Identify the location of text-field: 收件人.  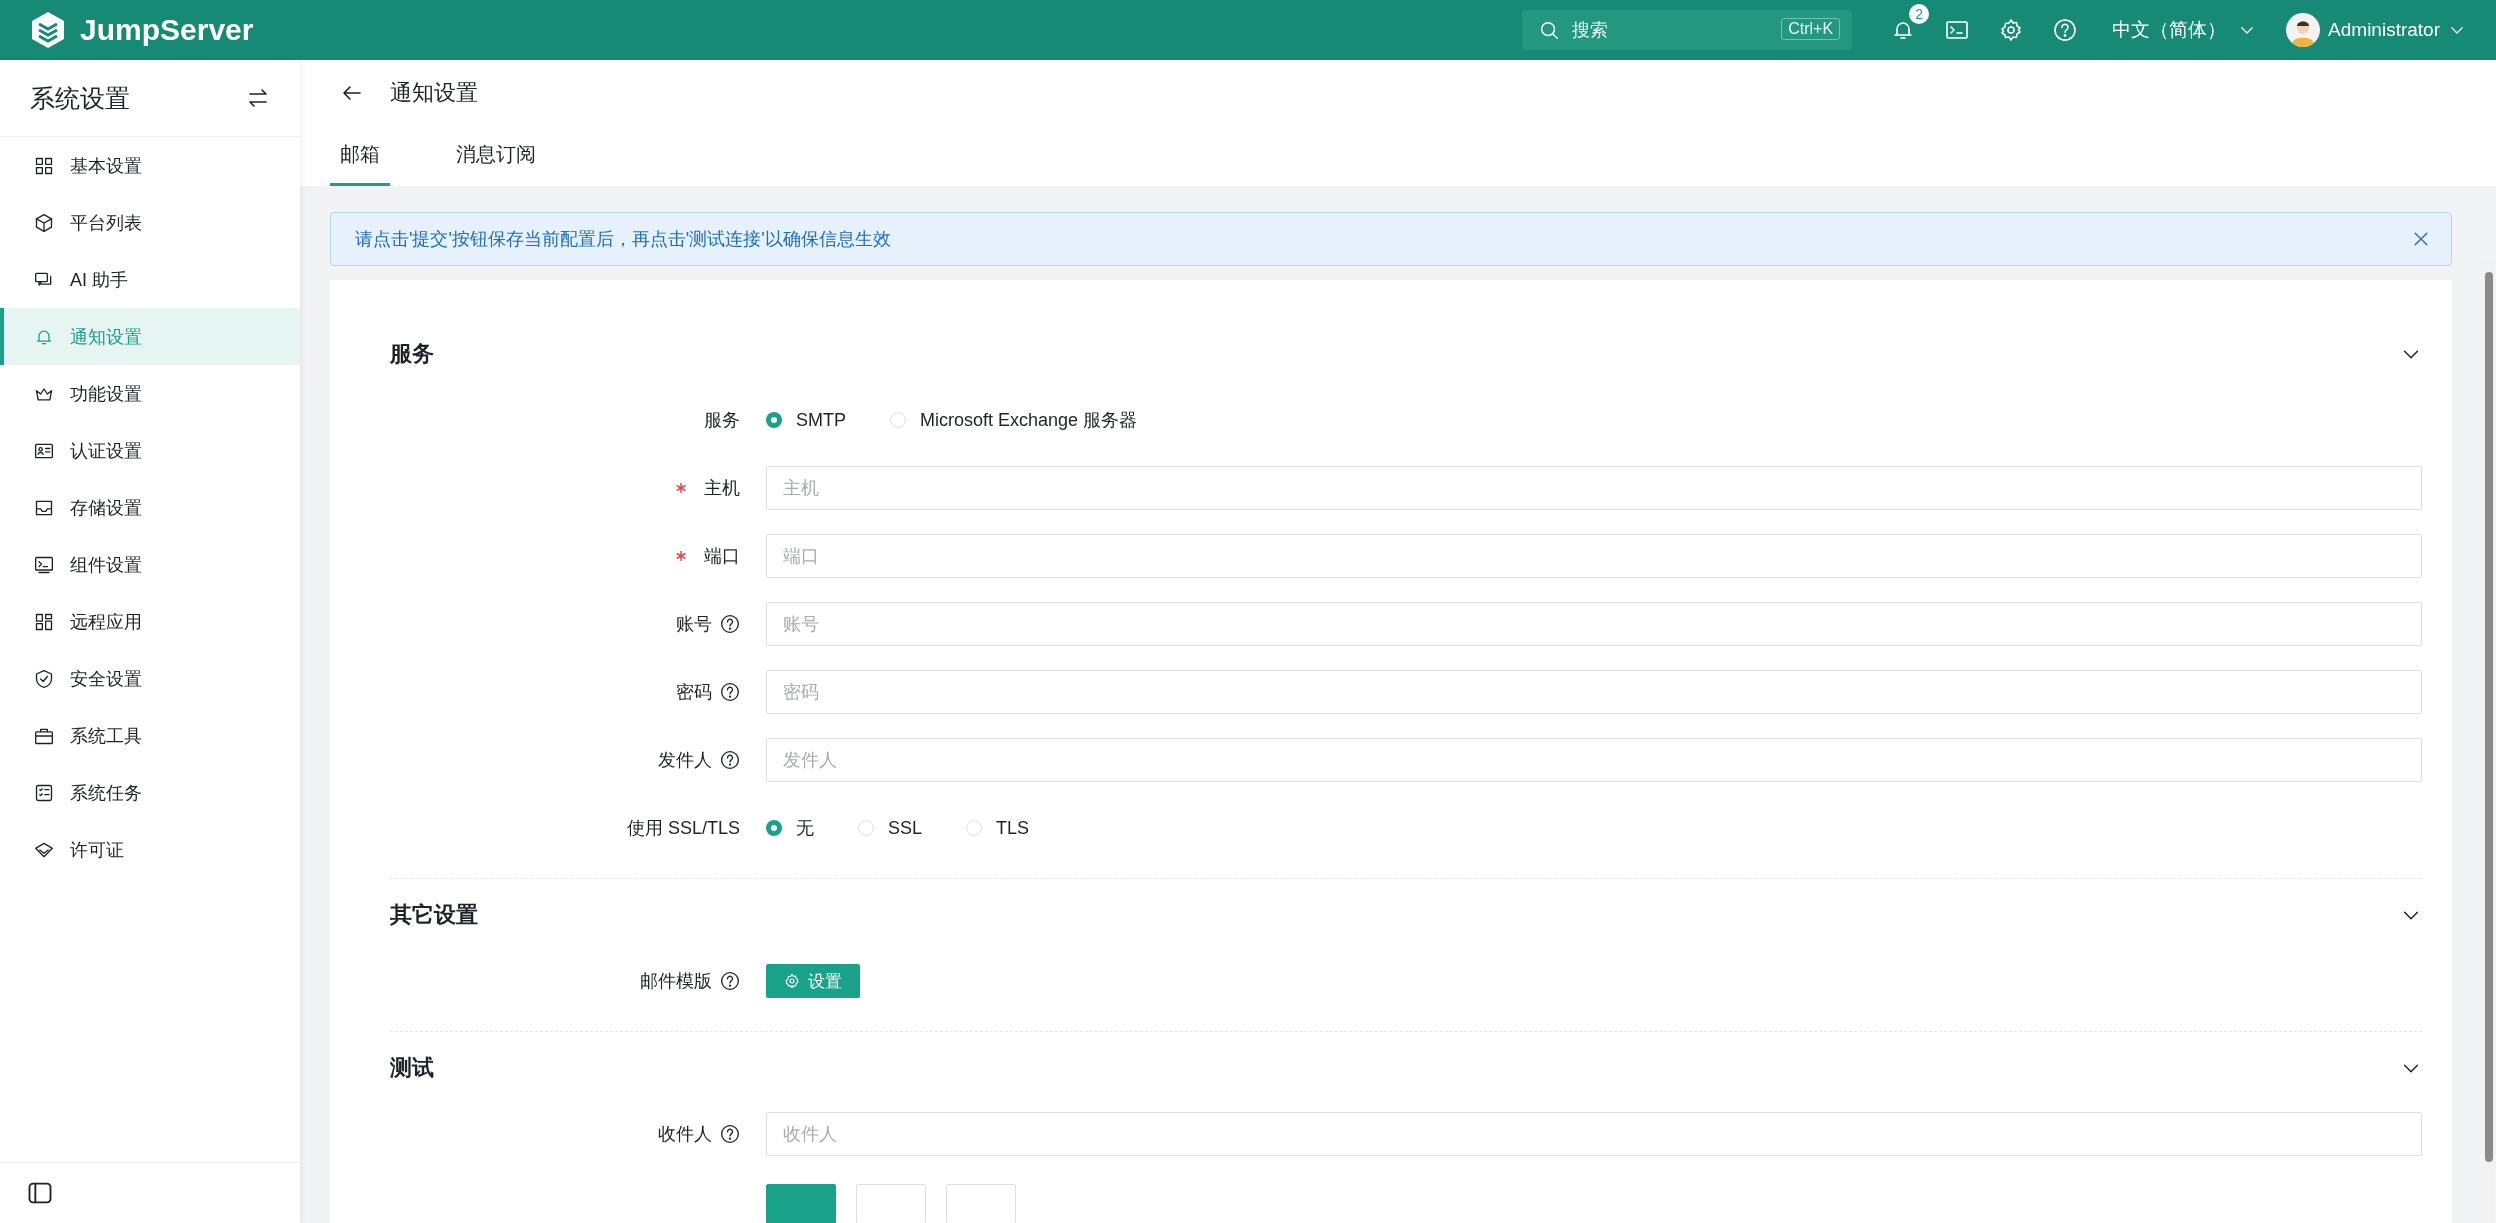
(1594, 1134).